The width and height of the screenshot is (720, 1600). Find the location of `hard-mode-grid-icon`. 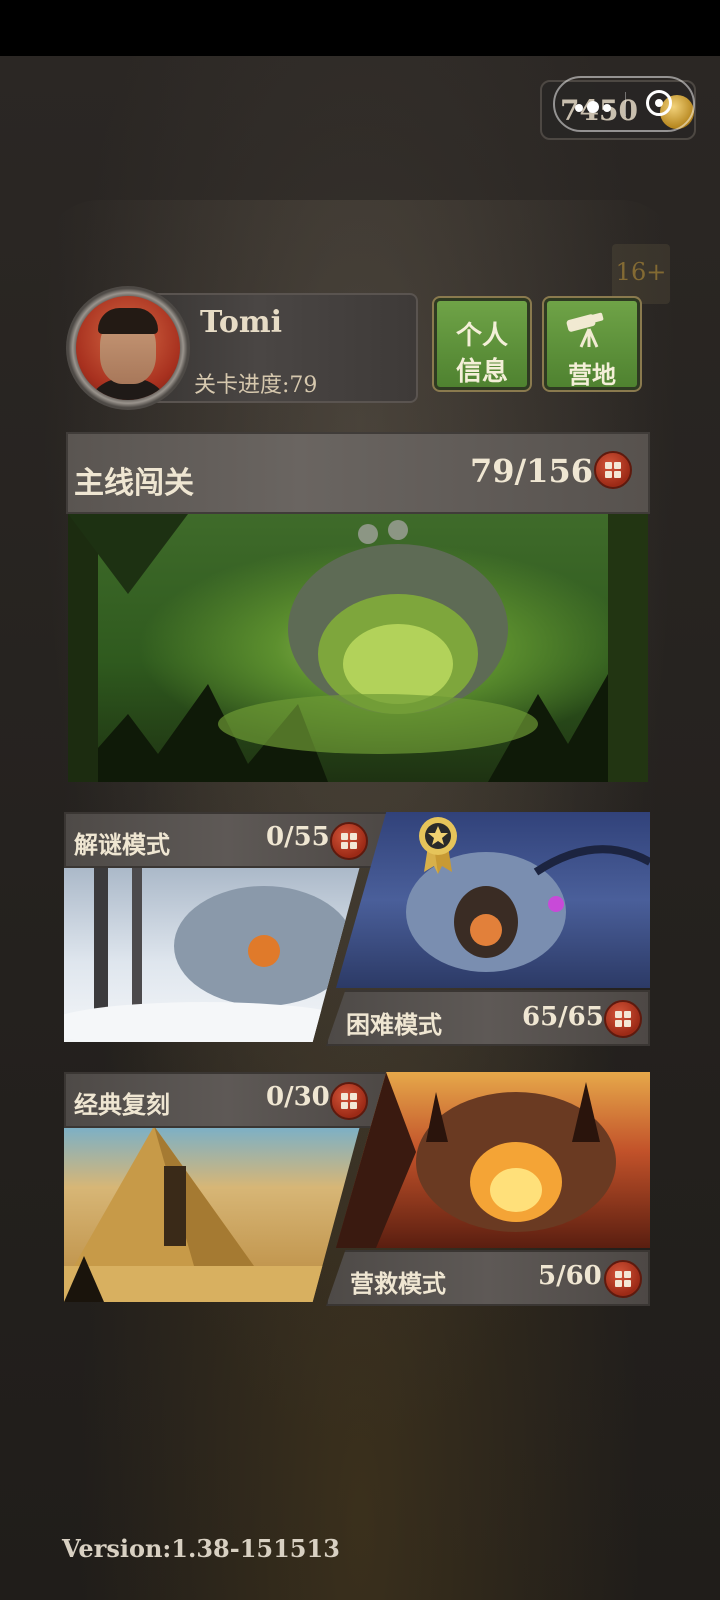

hard-mode-grid-icon is located at coordinates (623, 1019).